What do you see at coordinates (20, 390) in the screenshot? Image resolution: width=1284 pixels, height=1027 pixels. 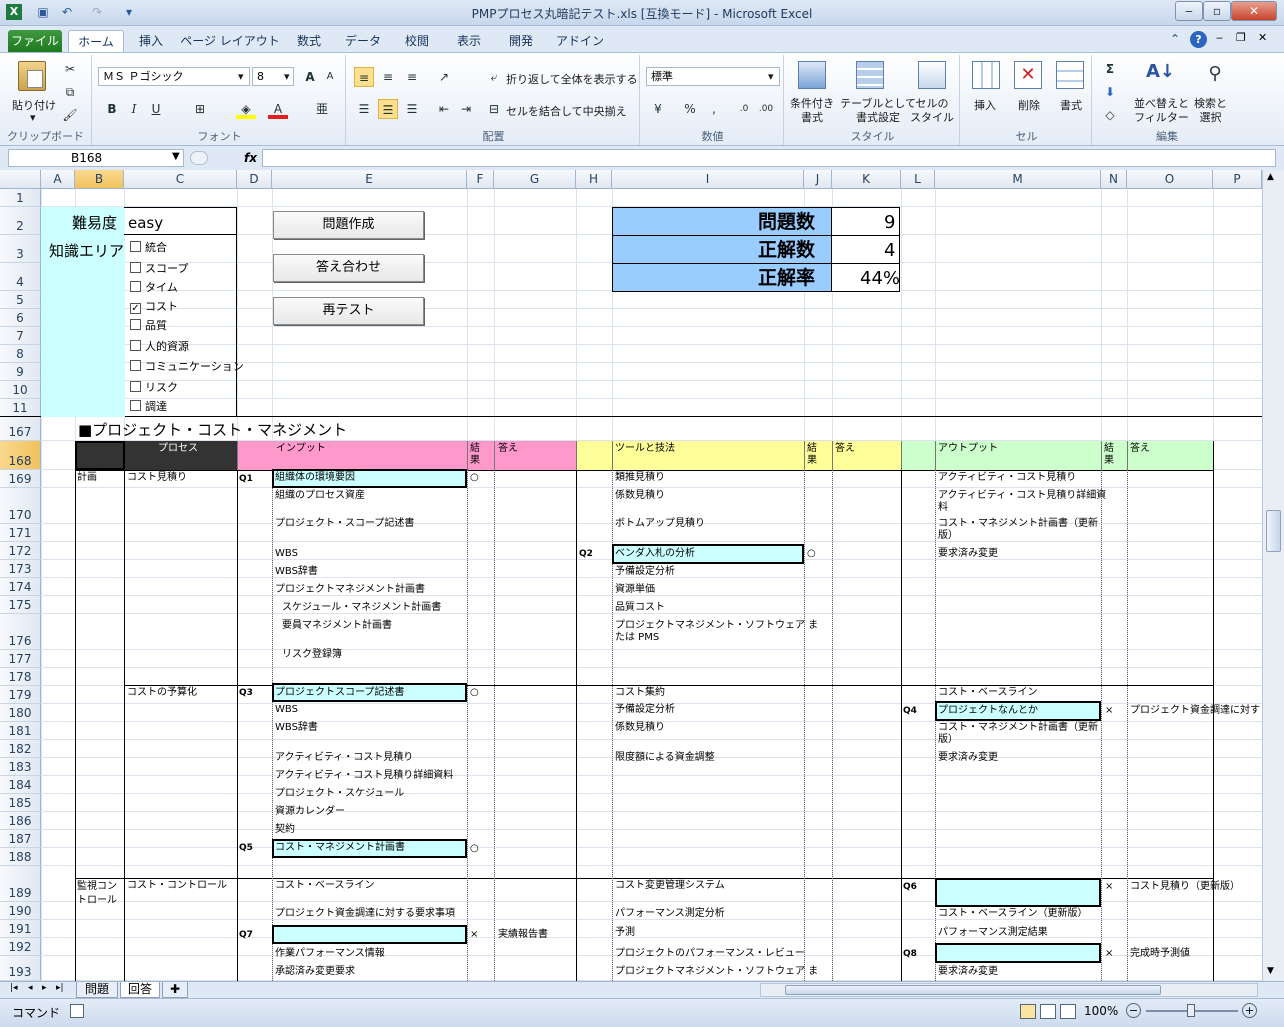 I see `row-header: 10` at bounding box center [20, 390].